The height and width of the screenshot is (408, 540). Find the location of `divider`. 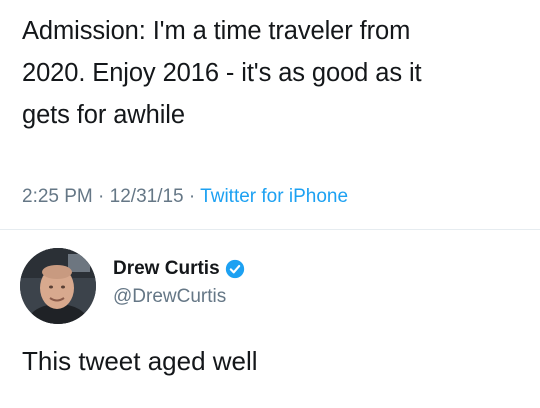

divider is located at coordinates (270, 229).